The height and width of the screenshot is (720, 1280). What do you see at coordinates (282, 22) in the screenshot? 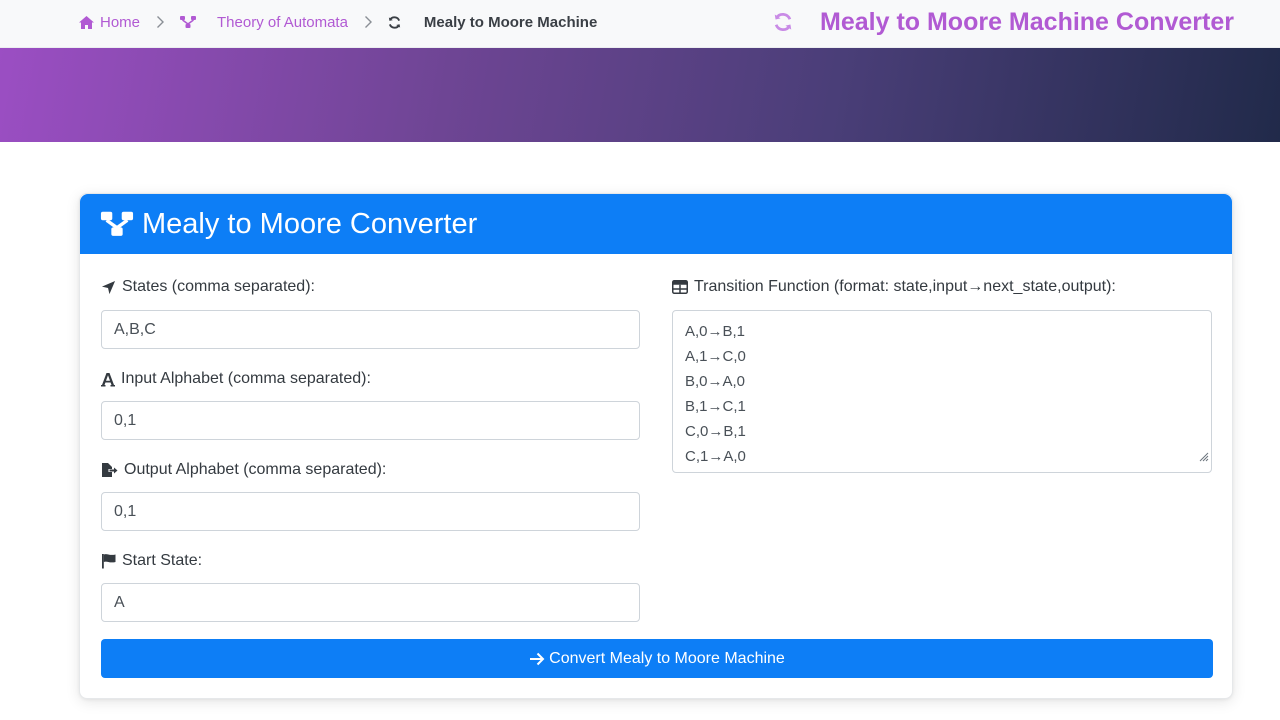
I see `breadcrumb-section-link: Theory of Automata` at bounding box center [282, 22].